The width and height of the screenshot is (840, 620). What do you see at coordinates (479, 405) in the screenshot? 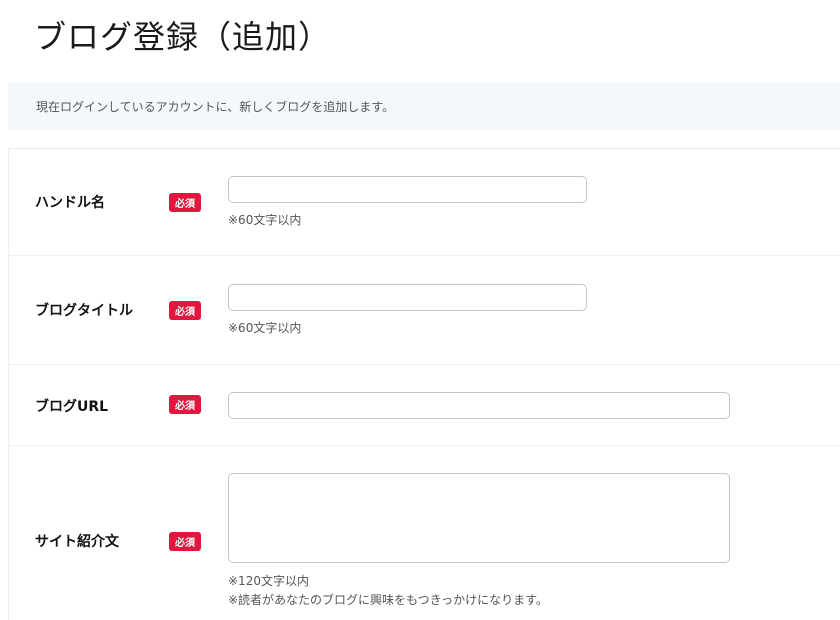
I see `blog-url-input` at bounding box center [479, 405].